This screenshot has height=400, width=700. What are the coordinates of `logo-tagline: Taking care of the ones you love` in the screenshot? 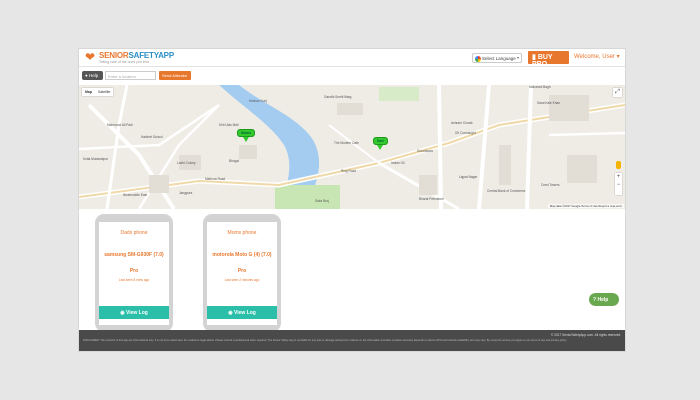 It's located at (124, 62).